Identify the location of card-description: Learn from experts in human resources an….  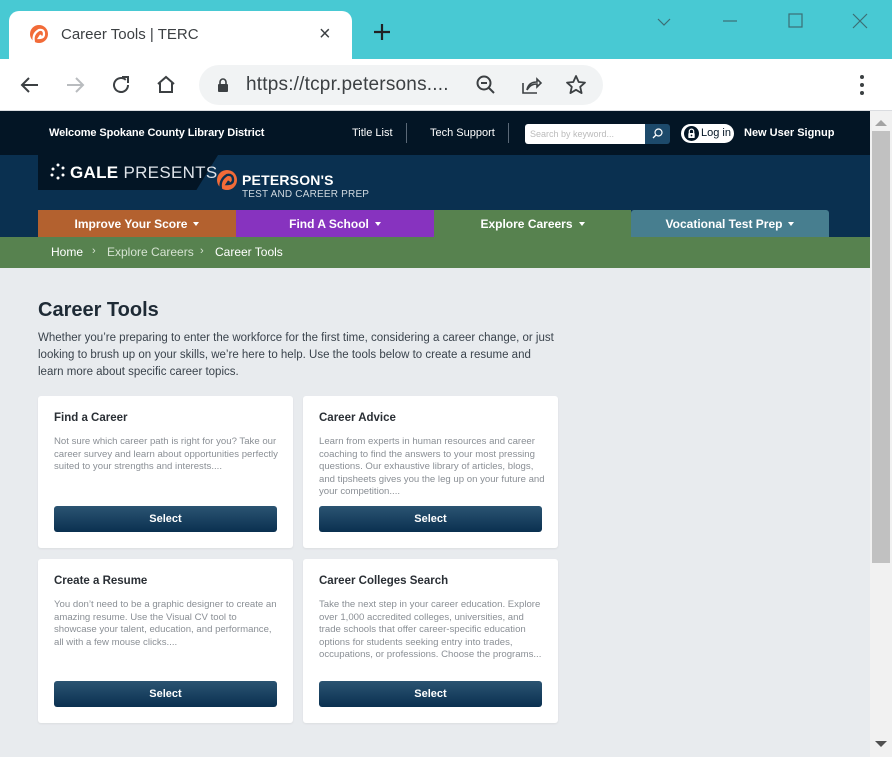
(432, 467).